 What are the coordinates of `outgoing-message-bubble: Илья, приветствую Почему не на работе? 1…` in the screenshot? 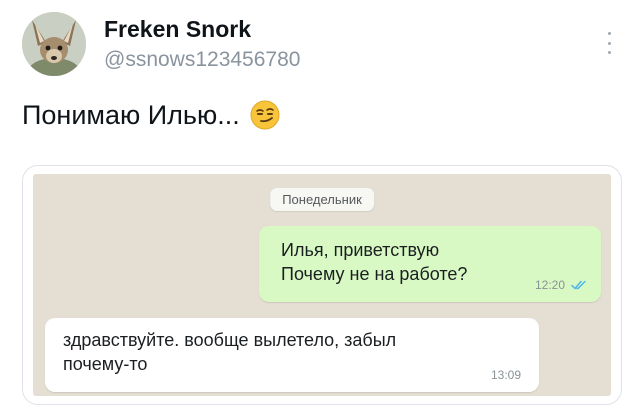 It's located at (430, 264).